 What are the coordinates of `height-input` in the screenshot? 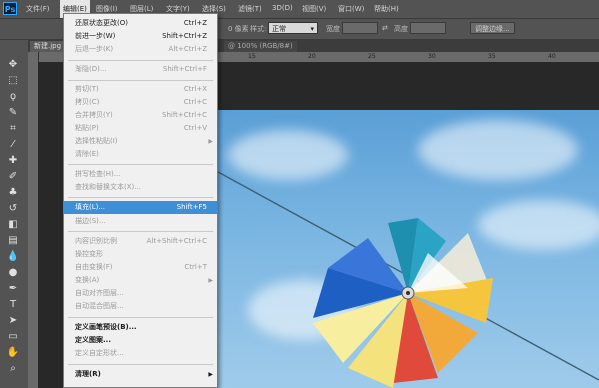 It's located at (428, 28).